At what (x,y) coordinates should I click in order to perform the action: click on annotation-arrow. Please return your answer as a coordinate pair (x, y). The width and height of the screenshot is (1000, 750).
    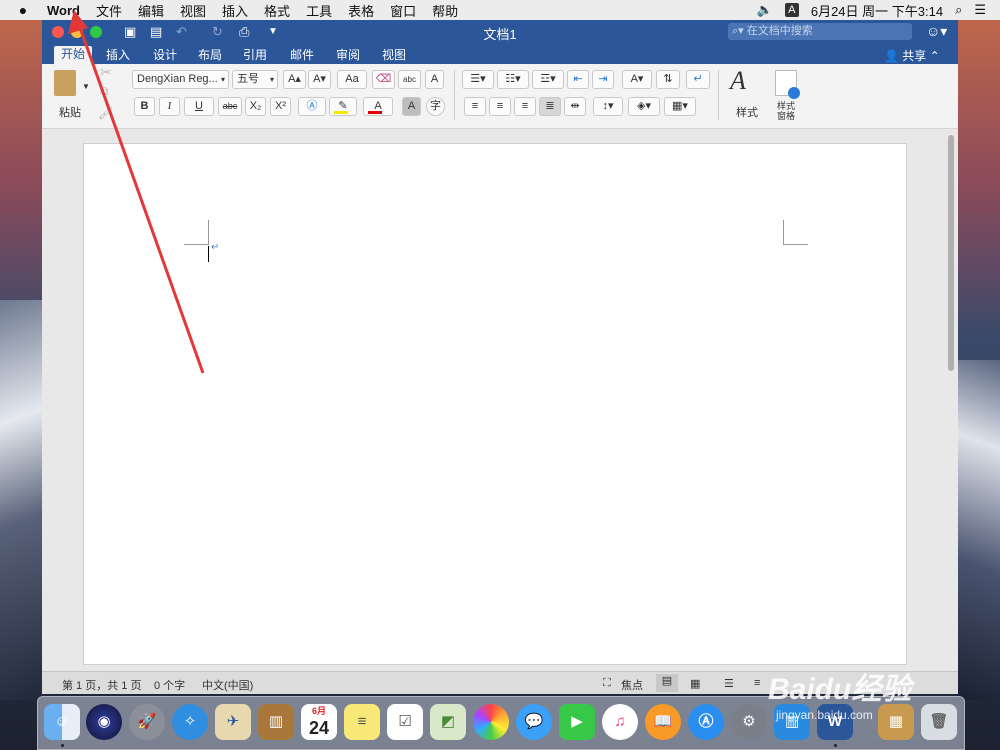
    Looking at the image, I should click on (136, 192).